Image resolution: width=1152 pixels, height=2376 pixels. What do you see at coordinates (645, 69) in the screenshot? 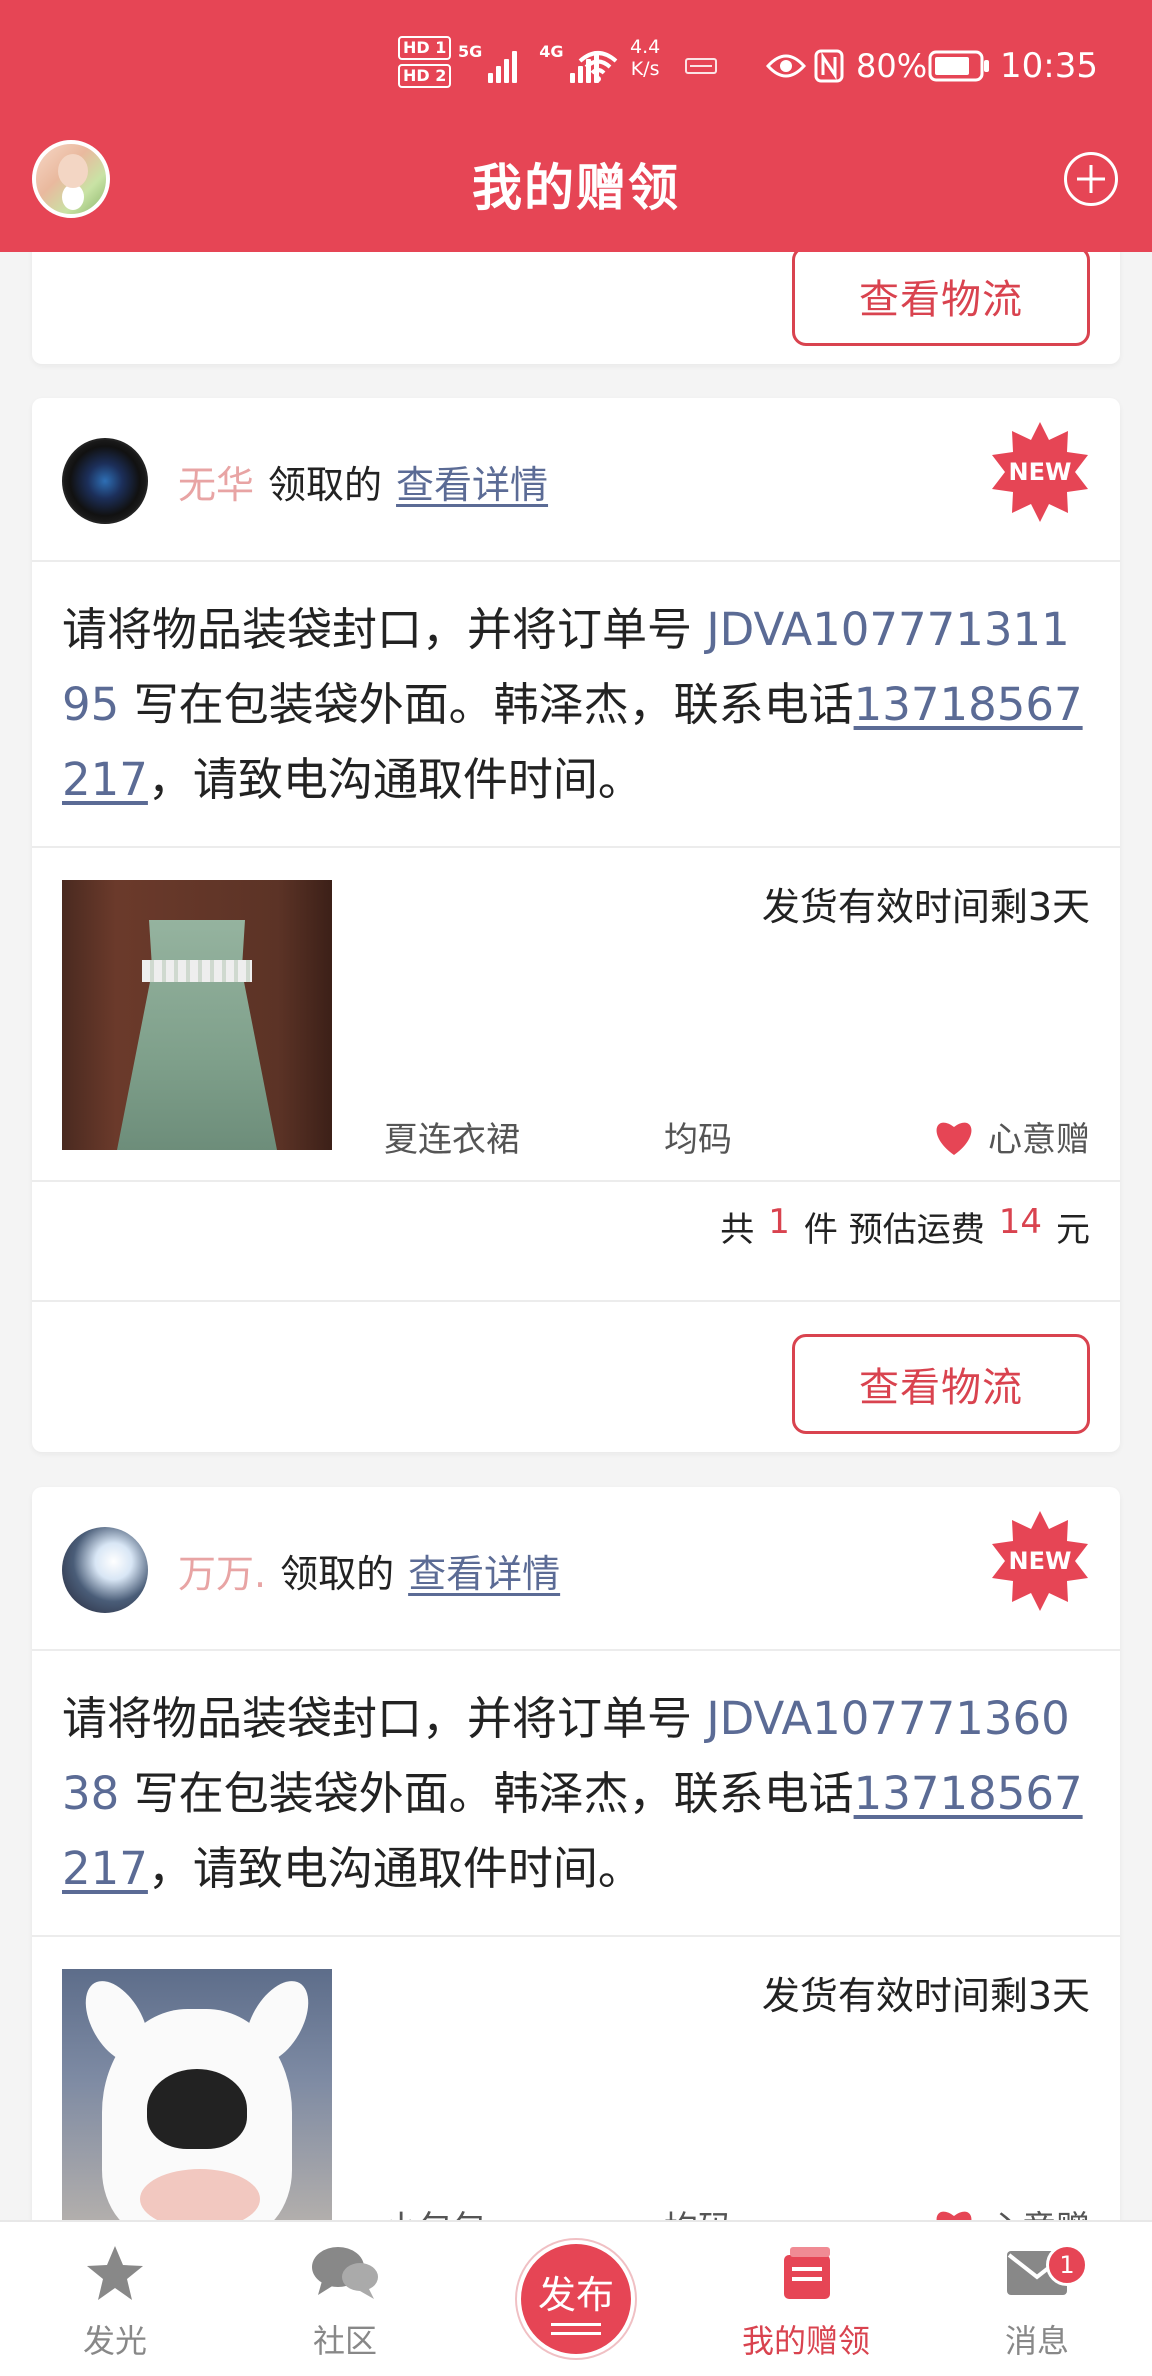
I see `net-speed-unit: K/s` at bounding box center [645, 69].